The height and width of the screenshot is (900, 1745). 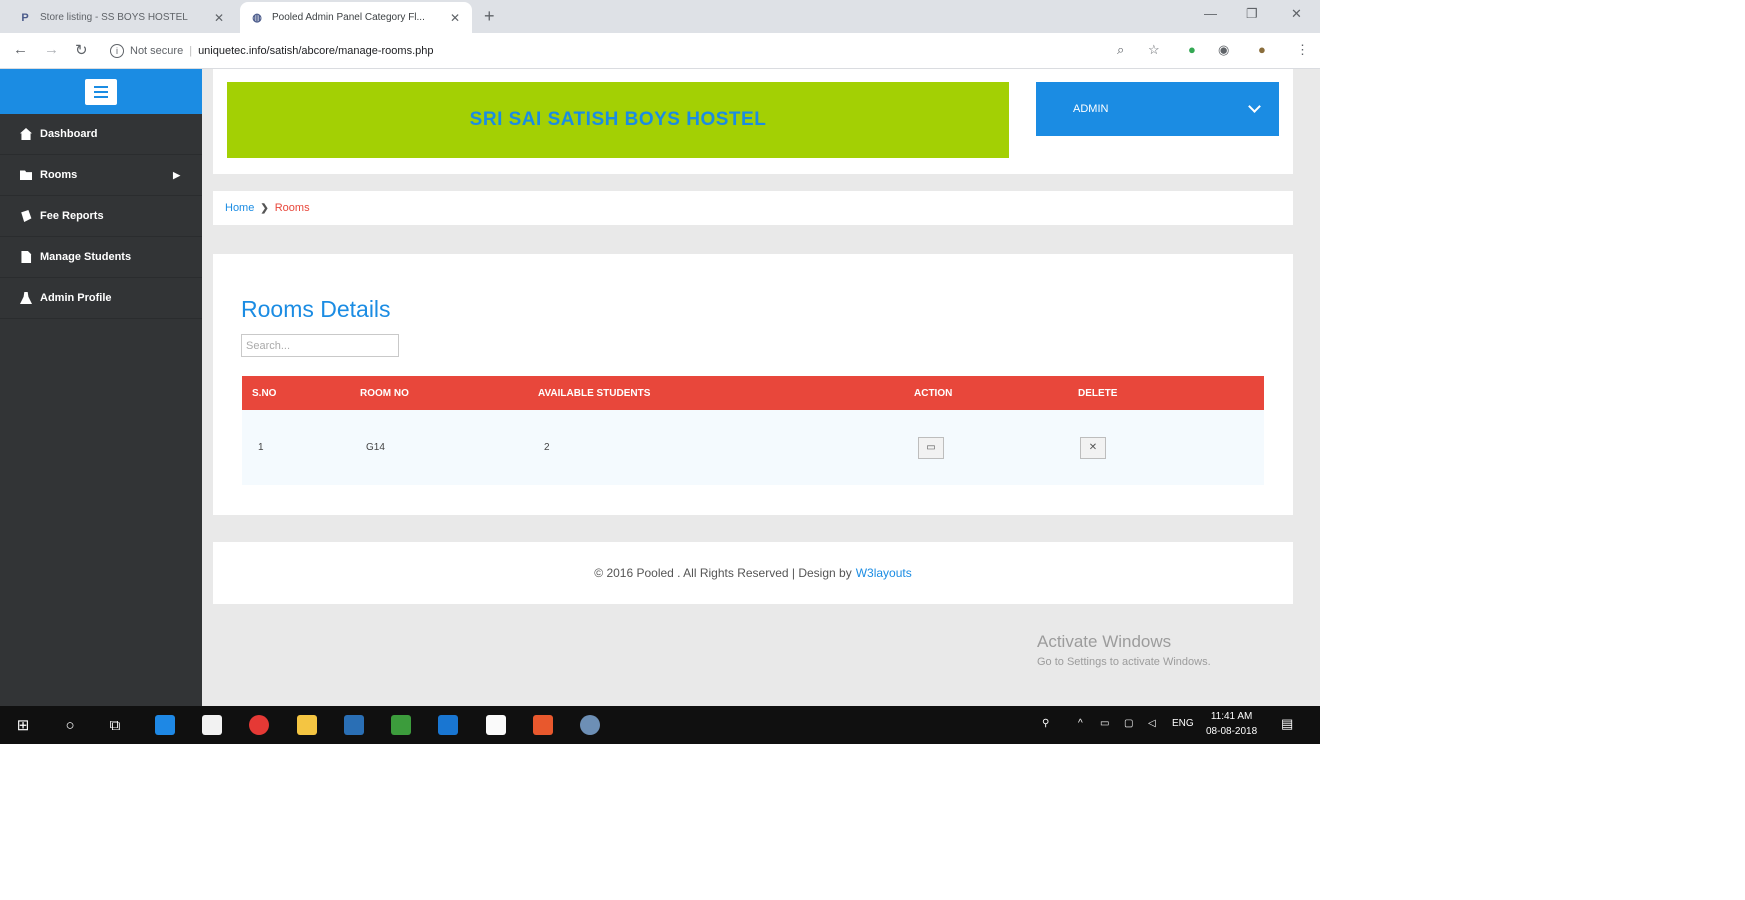 I want to click on sidebar-header, so click(x=101, y=91).